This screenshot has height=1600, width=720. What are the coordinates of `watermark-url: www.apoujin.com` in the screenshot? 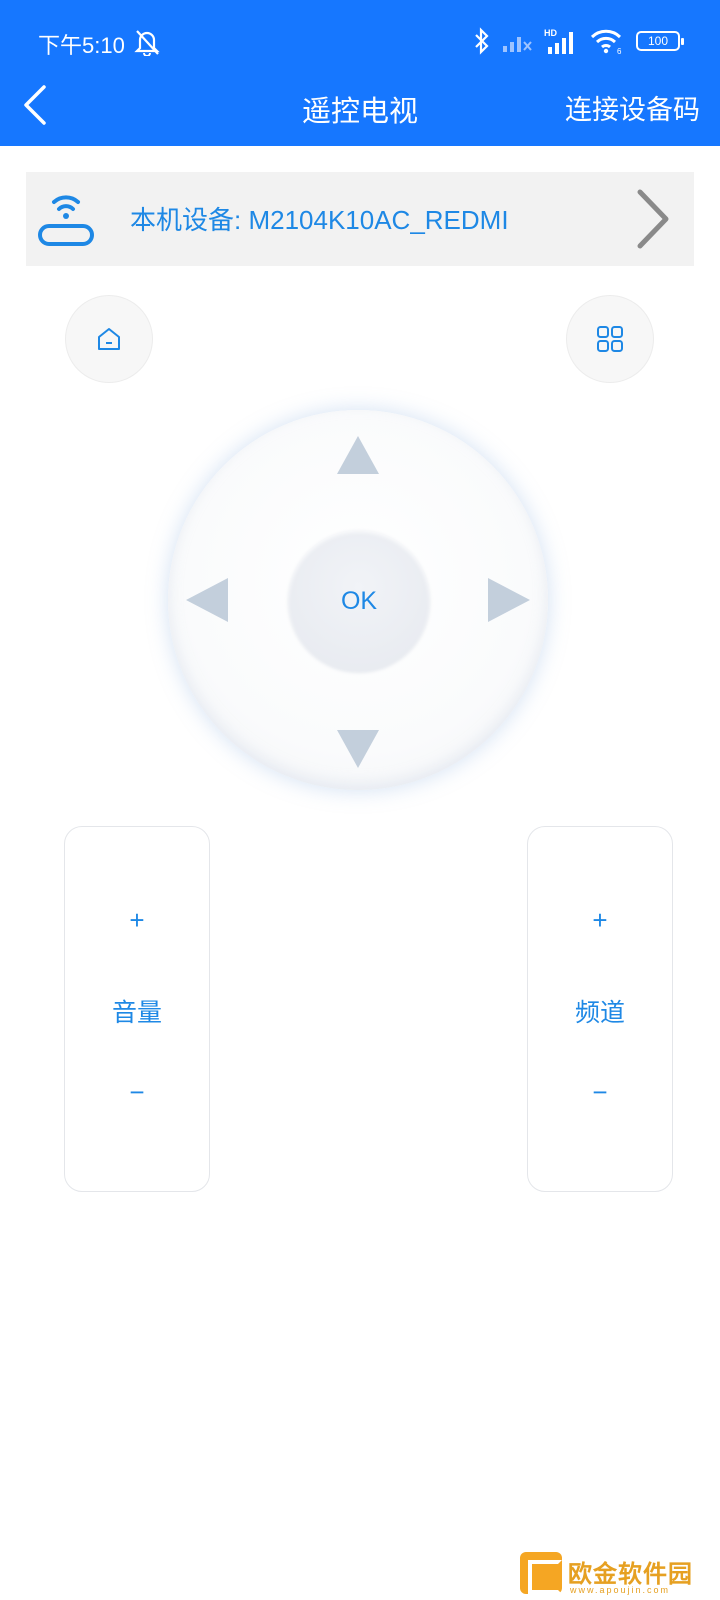 It's located at (620, 1590).